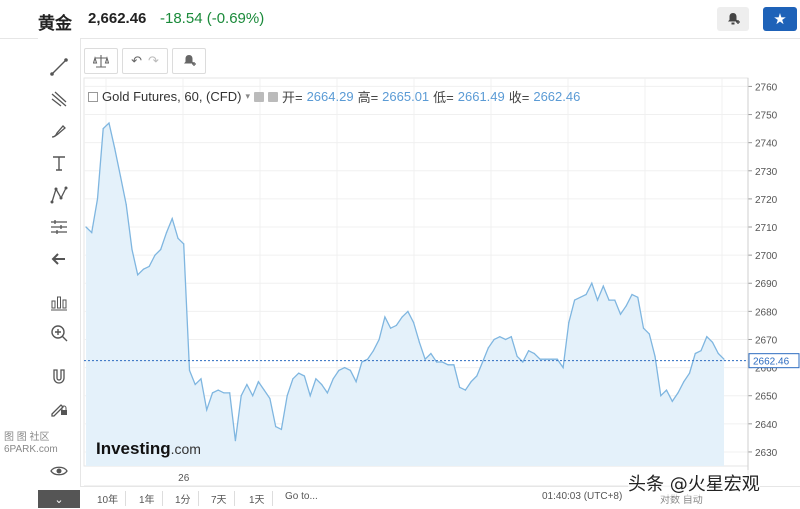 This screenshot has width=800, height=509. I want to click on collapse-legend-icon, so click(93, 96).